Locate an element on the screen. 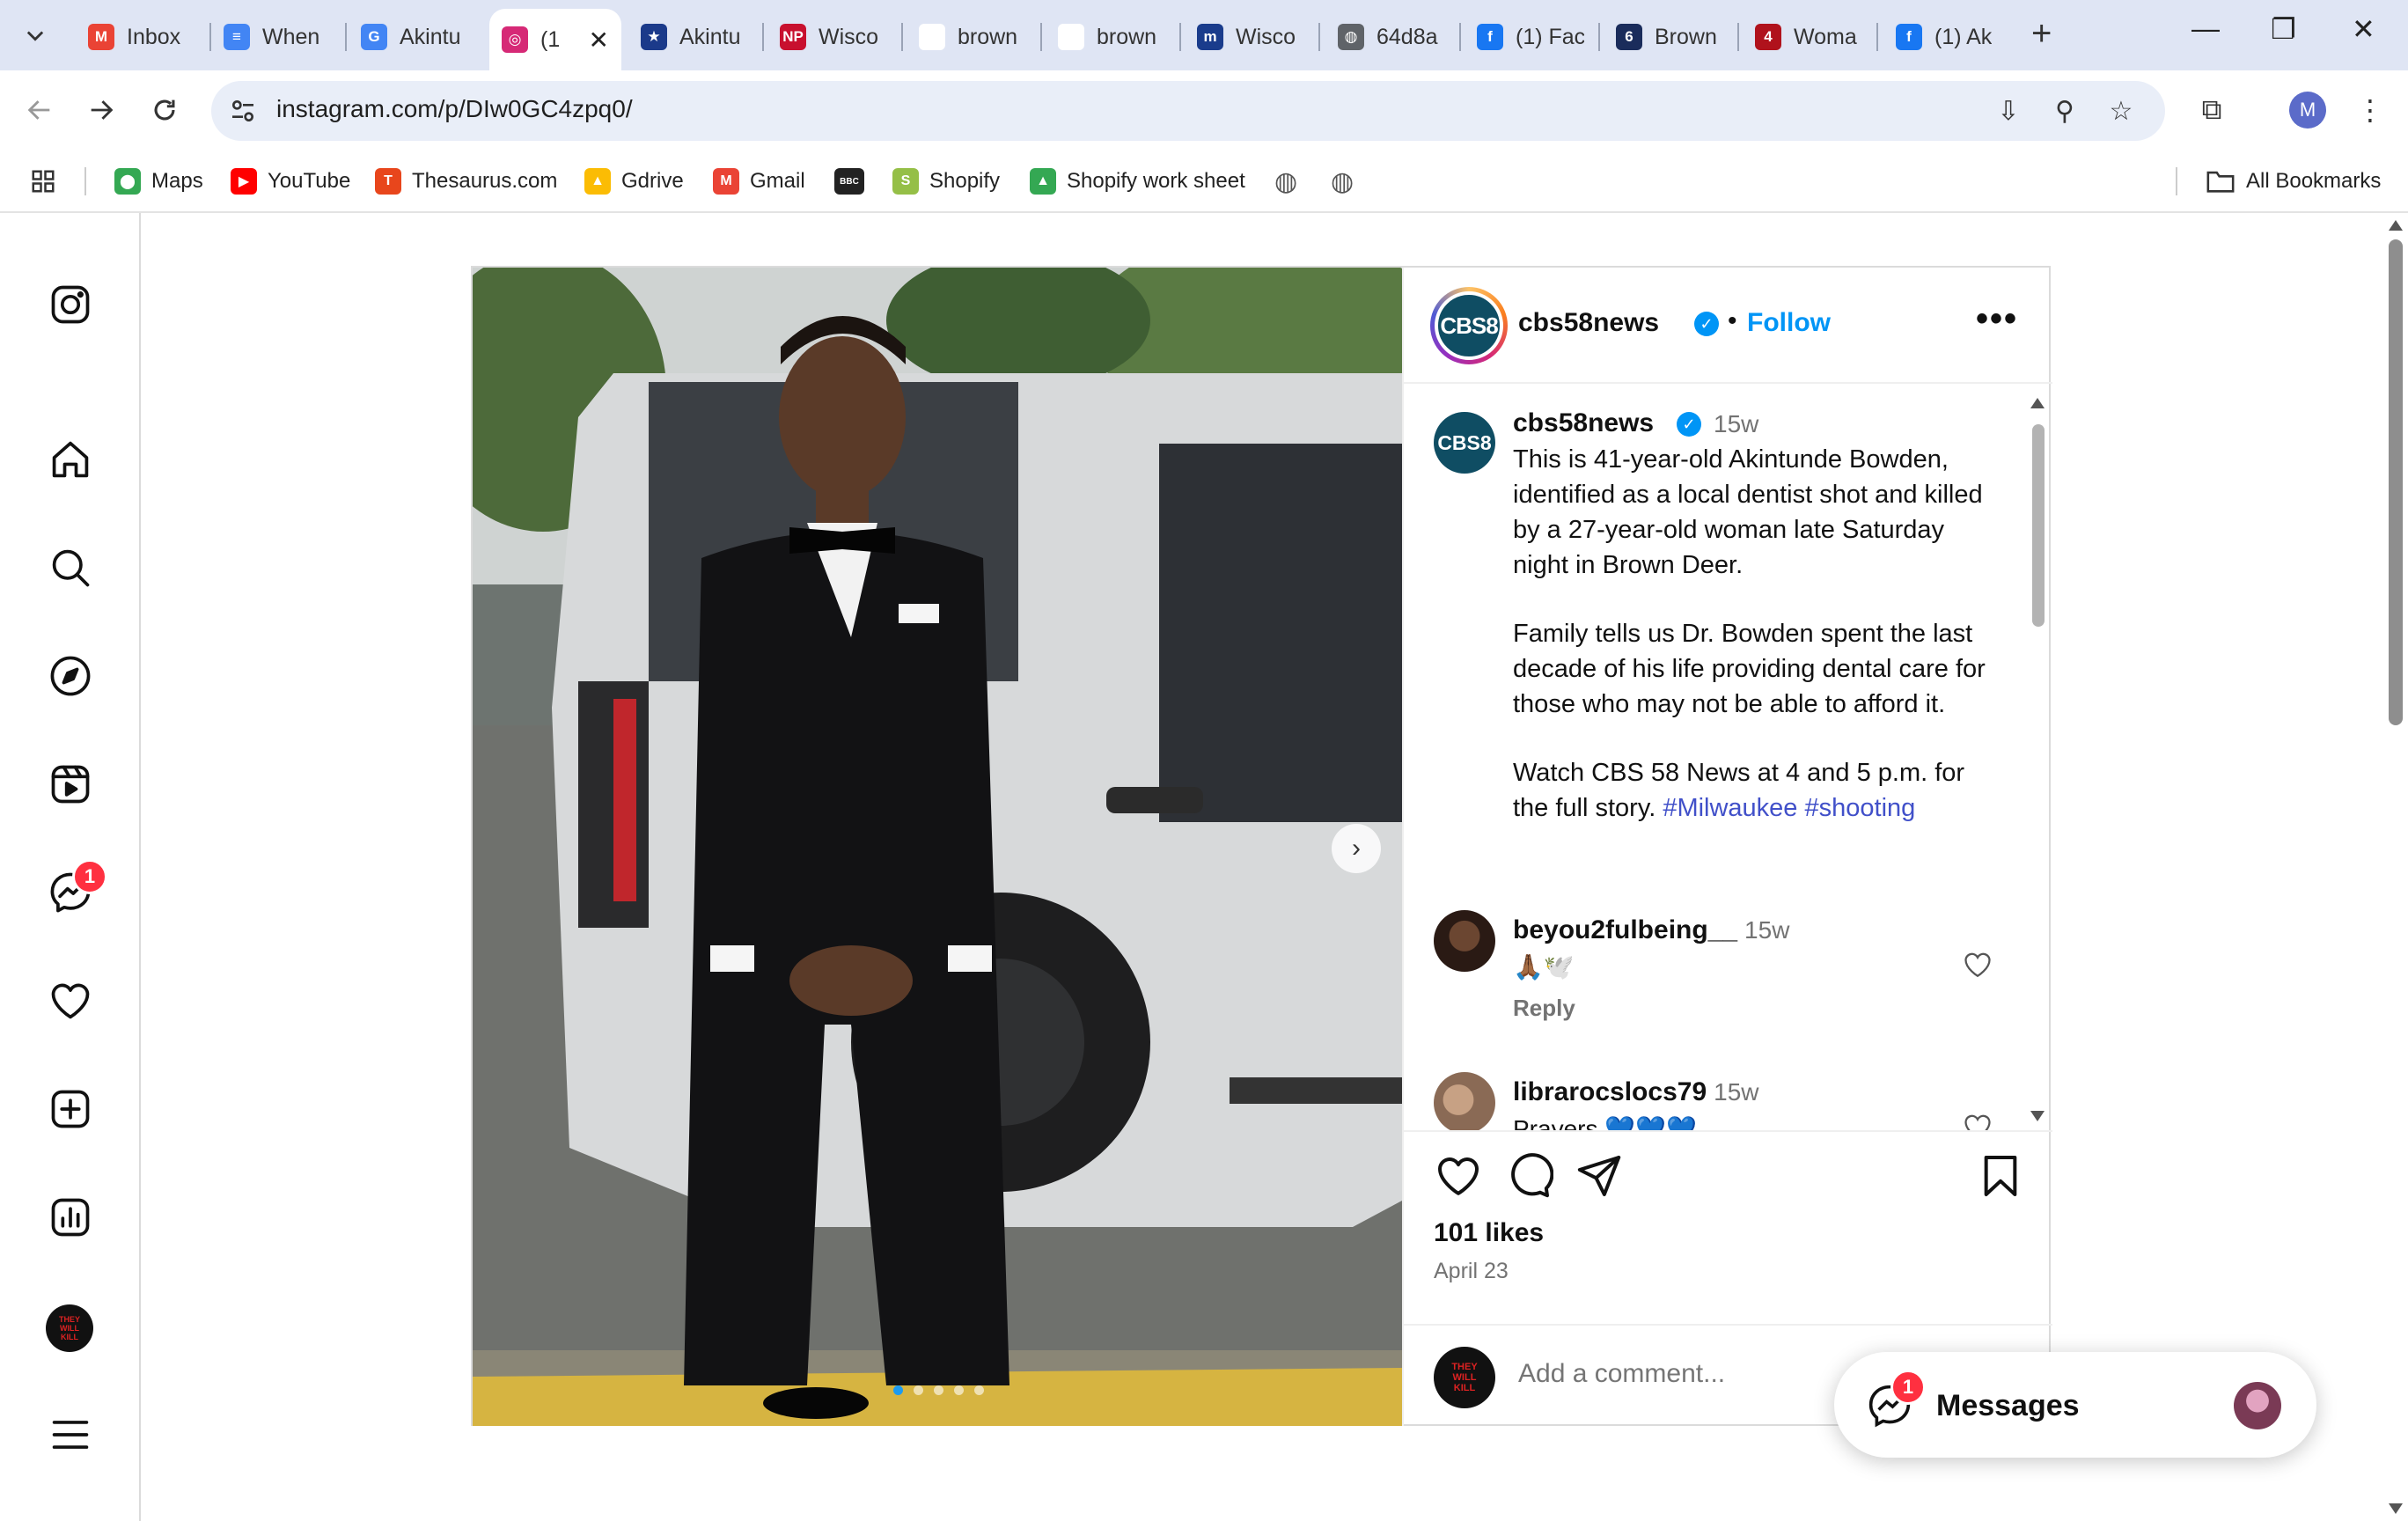 Image resolution: width=2408 pixels, height=1521 pixels. profile-avatar-nav: THEY WILL KILL is located at coordinates (69, 1328).